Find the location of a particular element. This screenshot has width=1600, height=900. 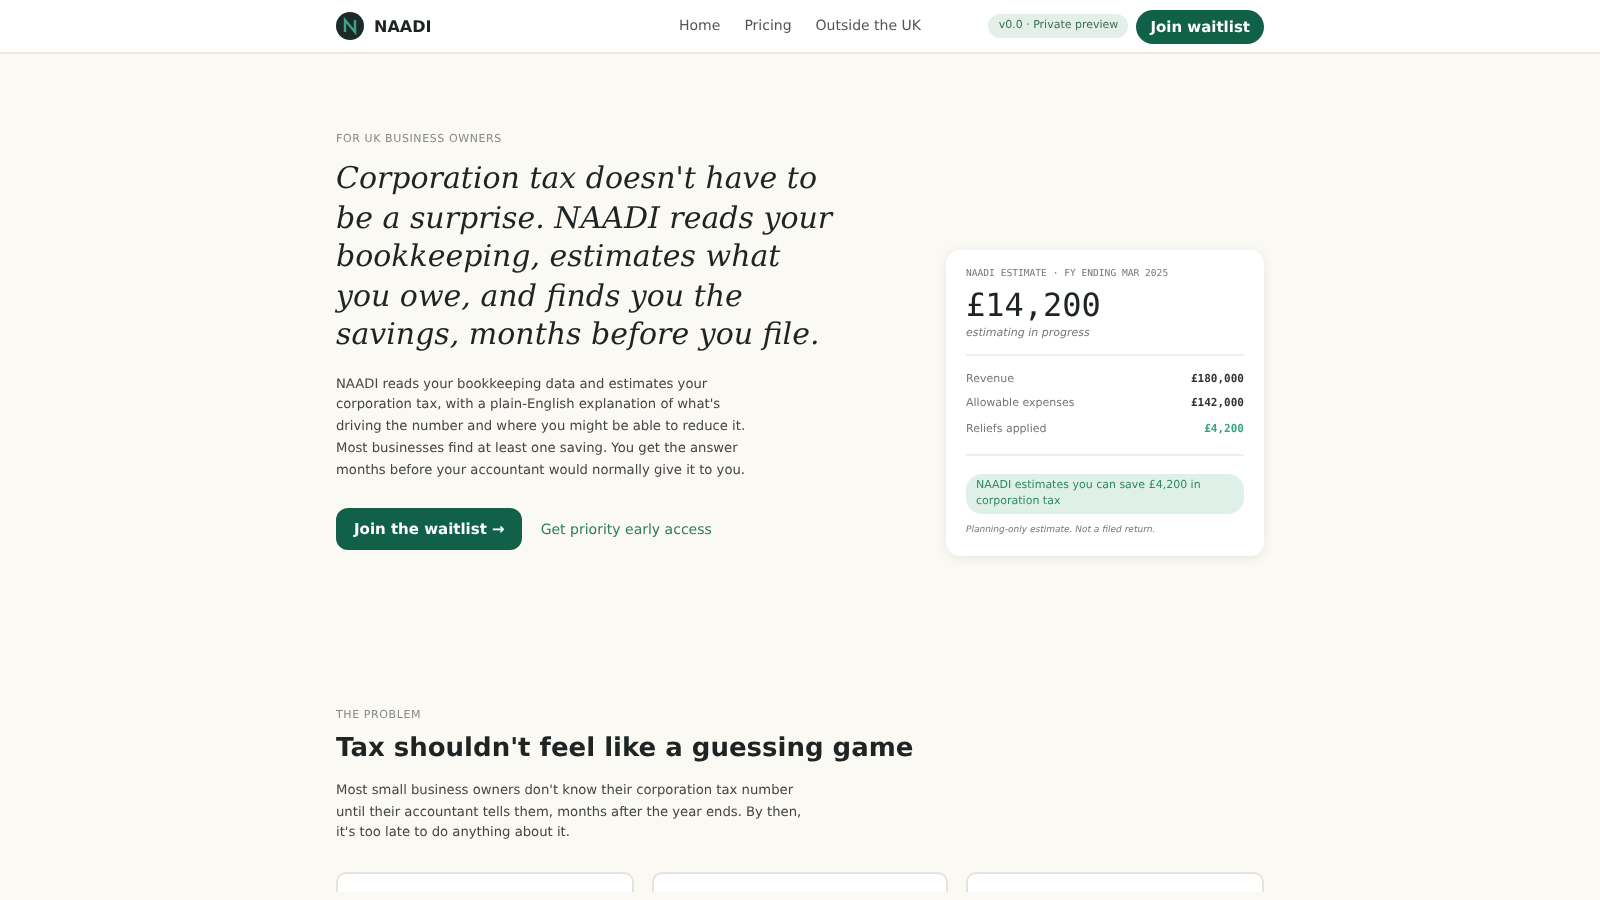

logo-link: NAADI is located at coordinates (403, 26).